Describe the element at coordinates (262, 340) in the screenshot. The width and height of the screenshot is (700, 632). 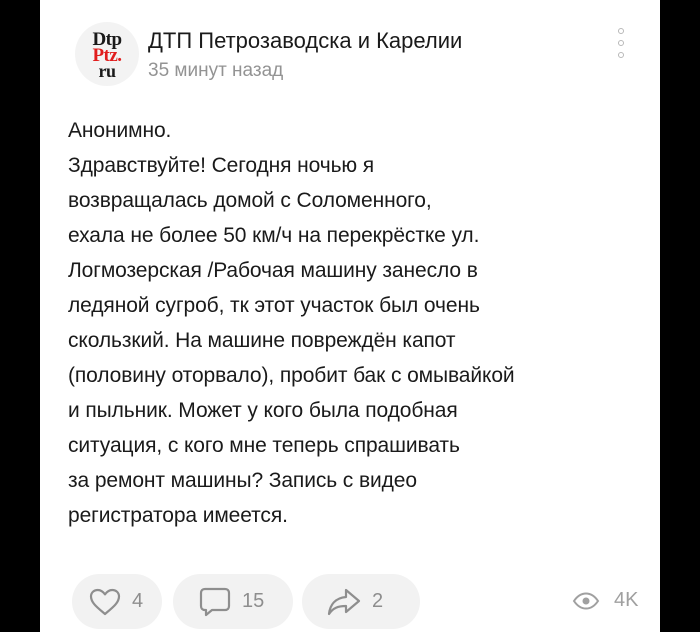
I see `post-text-line: скользкий. На машине повреждён капот` at that location.